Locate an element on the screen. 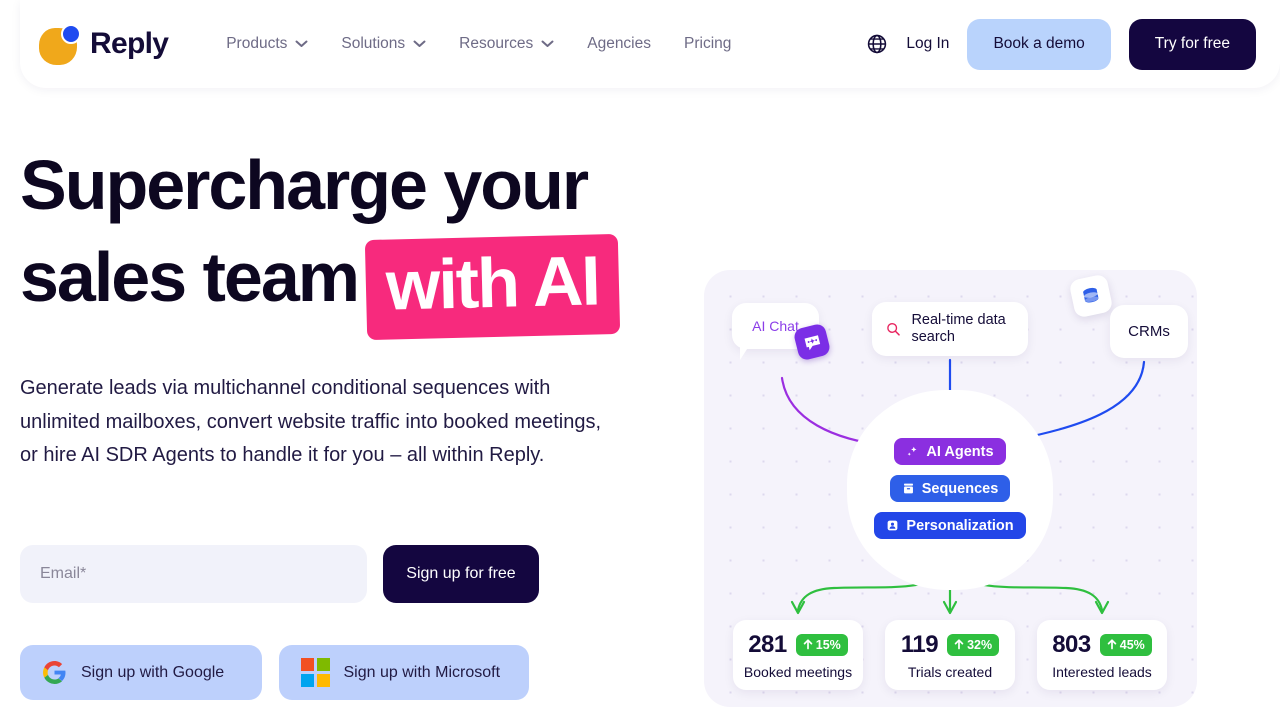 The height and width of the screenshot is (720, 1280). headline-line-2: sales team with AI is located at coordinates (340, 286).